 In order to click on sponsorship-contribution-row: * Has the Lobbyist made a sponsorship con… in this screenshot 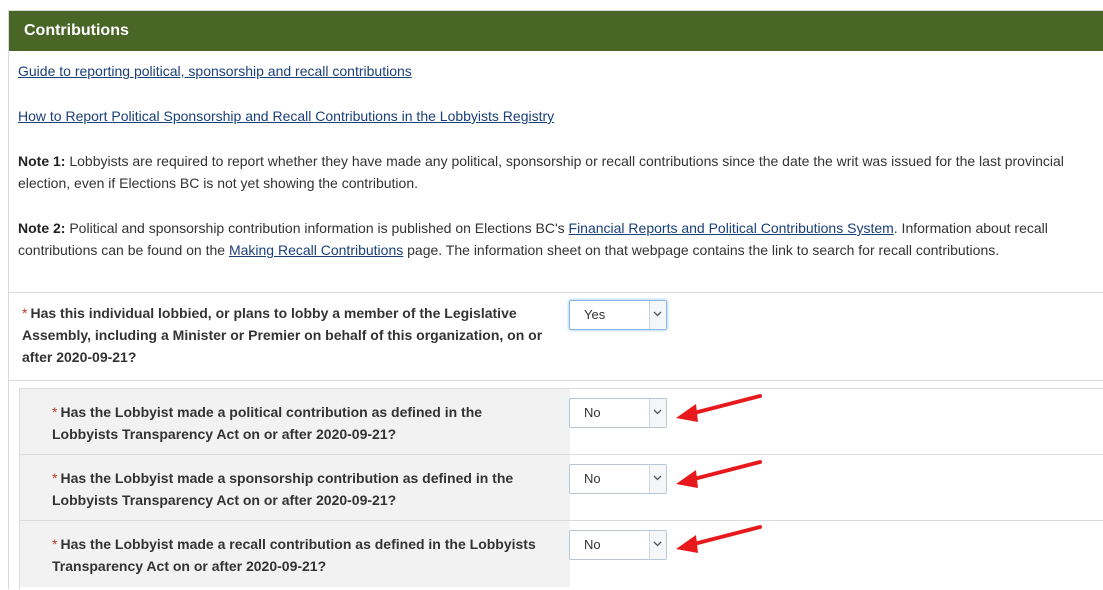, I will do `click(561, 488)`.